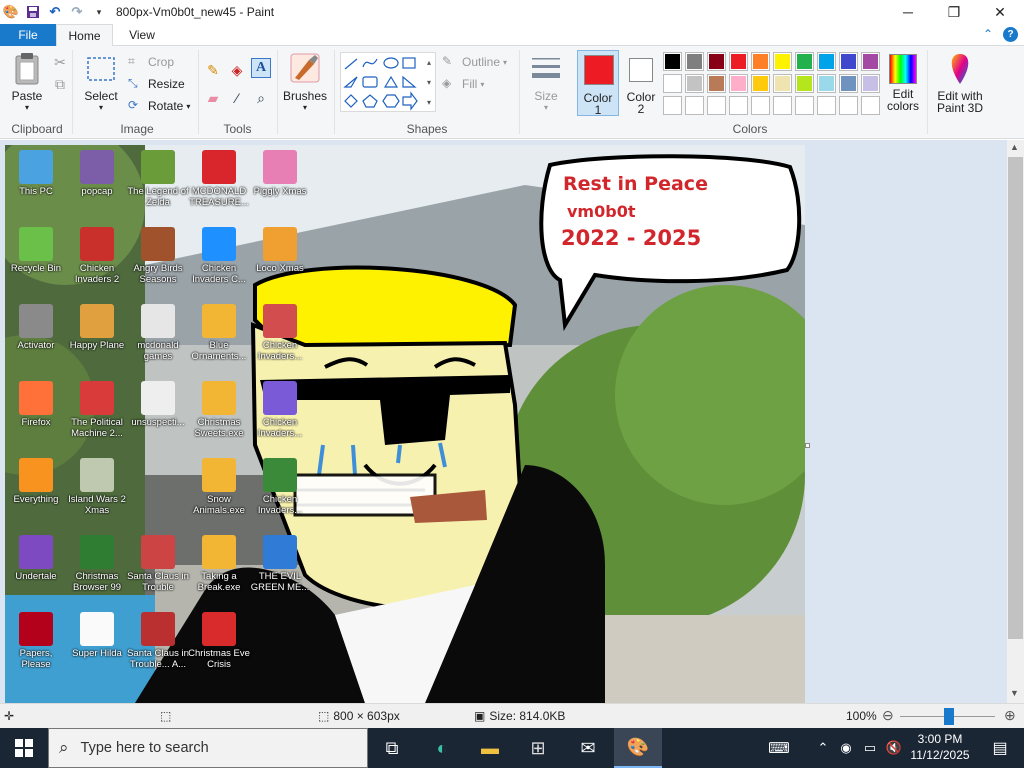 The width and height of the screenshot is (1024, 768). What do you see at coordinates (261, 98) in the screenshot?
I see `magnifier-icon: ⌕` at bounding box center [261, 98].